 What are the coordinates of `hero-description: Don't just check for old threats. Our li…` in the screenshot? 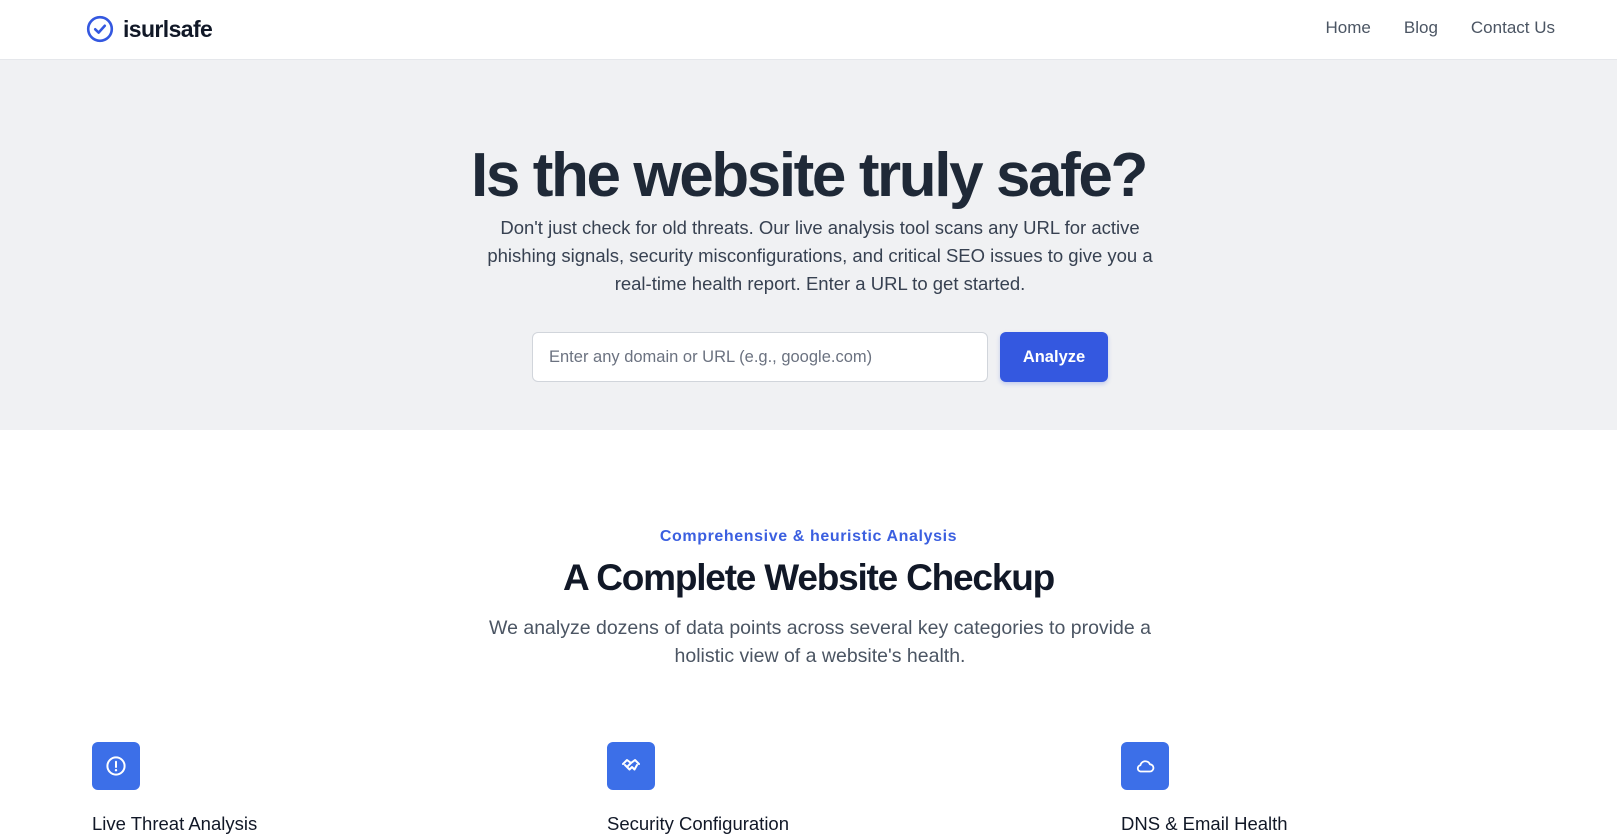 It's located at (820, 255).